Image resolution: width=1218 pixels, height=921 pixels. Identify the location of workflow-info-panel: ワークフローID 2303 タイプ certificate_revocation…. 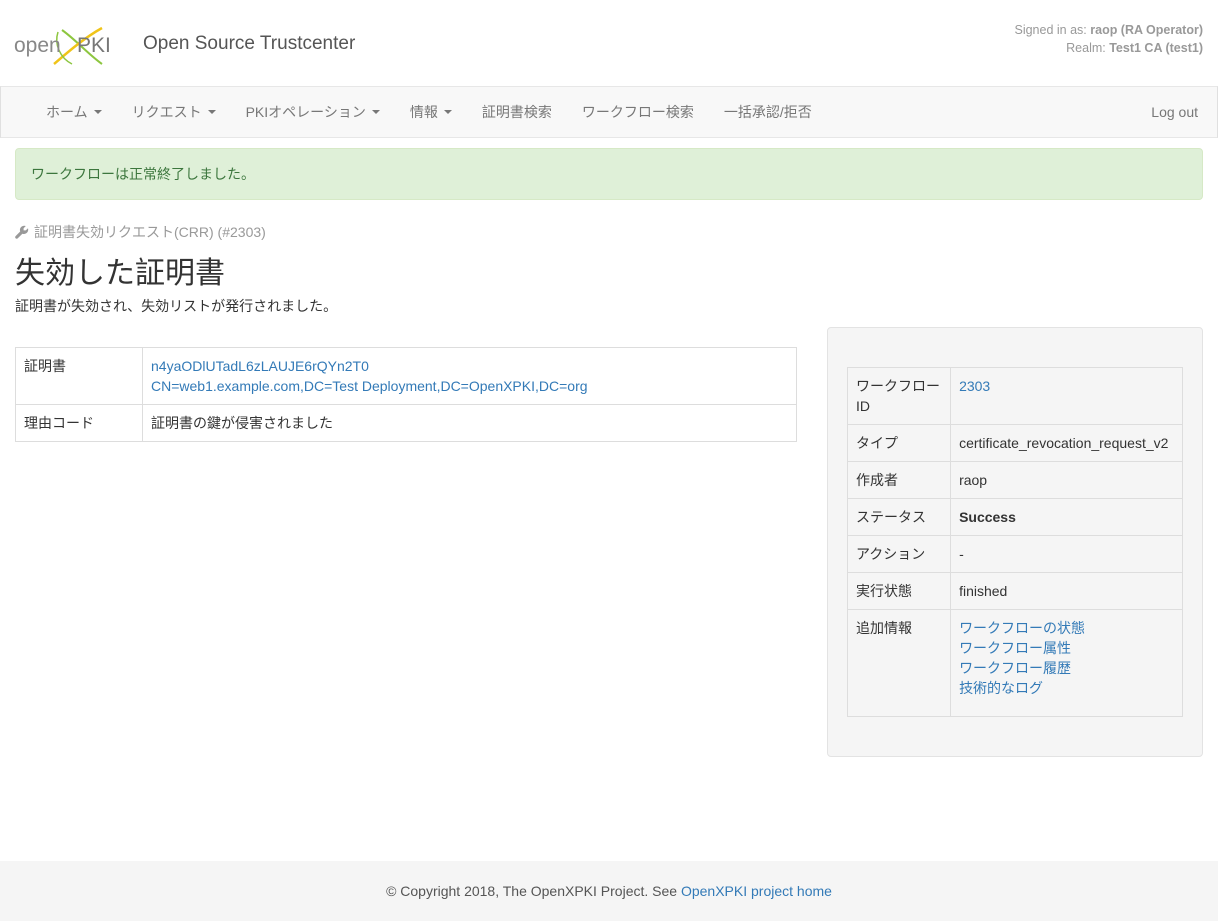
(1015, 542).